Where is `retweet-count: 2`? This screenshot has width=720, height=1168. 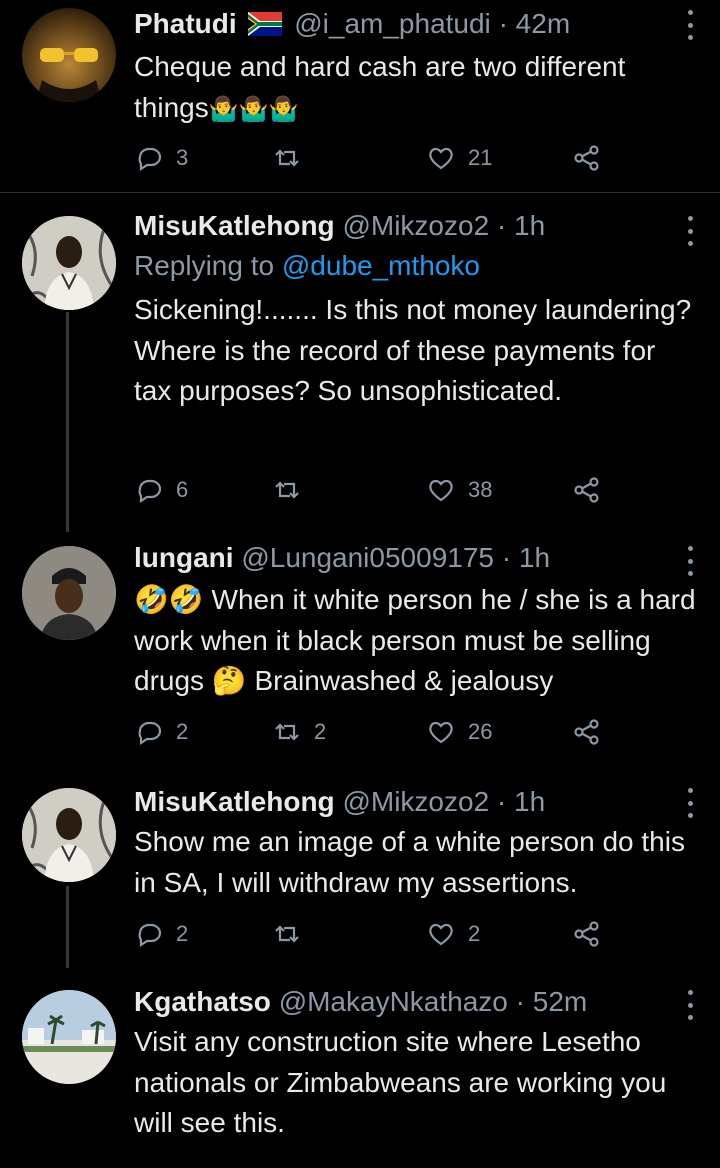 retweet-count: 2 is located at coordinates (320, 731).